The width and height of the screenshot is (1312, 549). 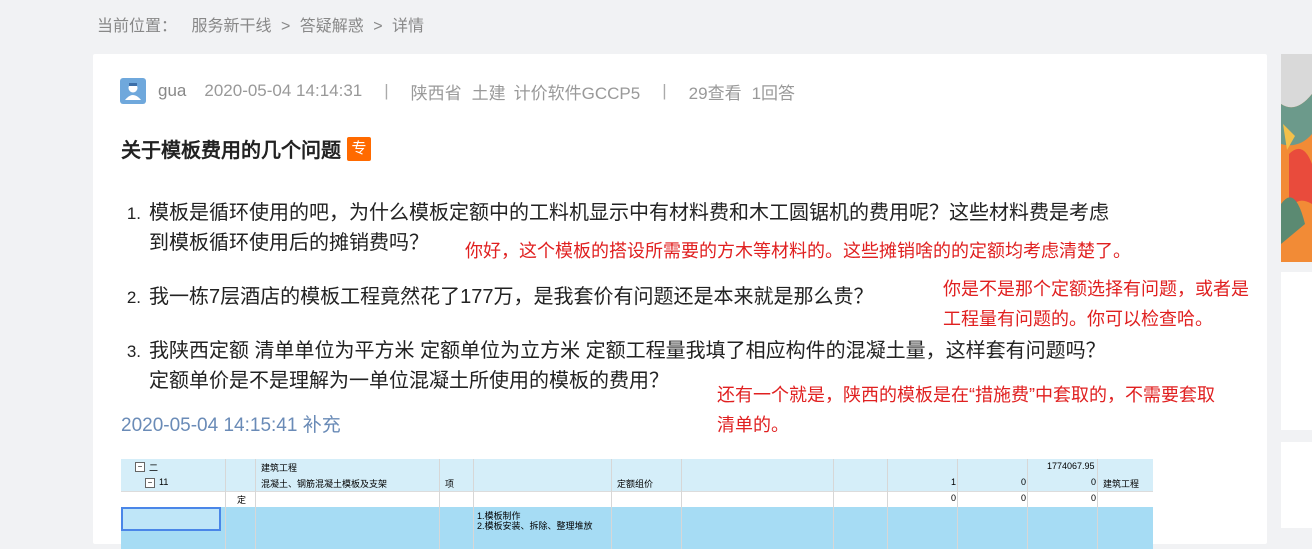 What do you see at coordinates (321, 425) in the screenshot?
I see `supplement-label: 补充` at bounding box center [321, 425].